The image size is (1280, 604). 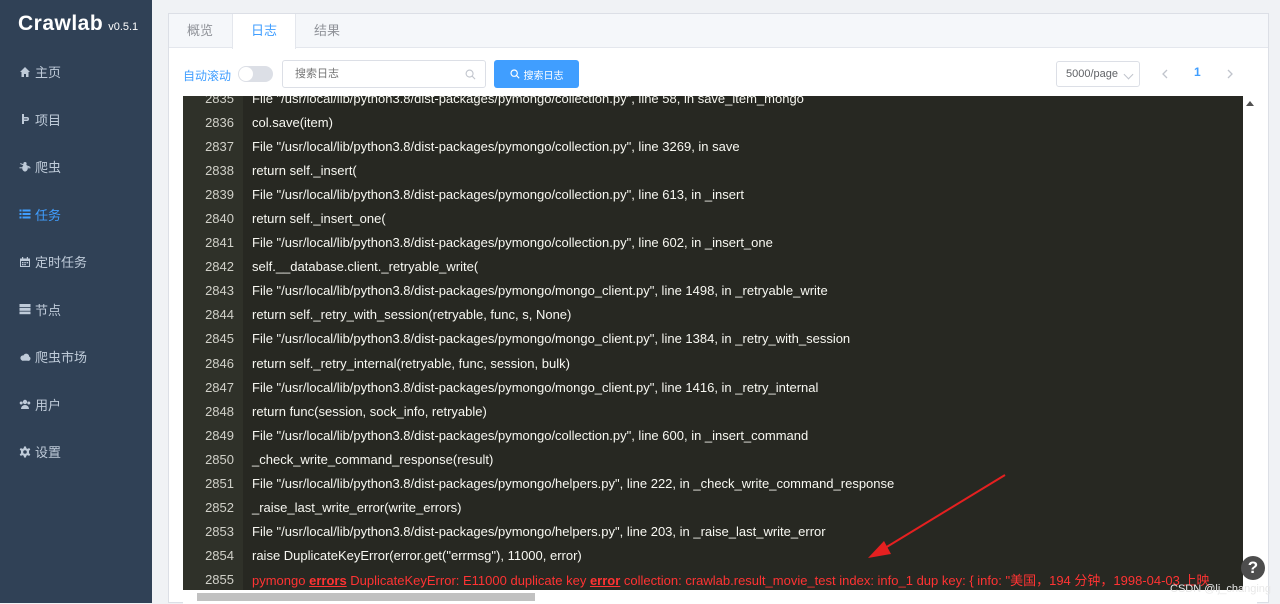 I want to click on log-search-input, so click(x=384, y=74).